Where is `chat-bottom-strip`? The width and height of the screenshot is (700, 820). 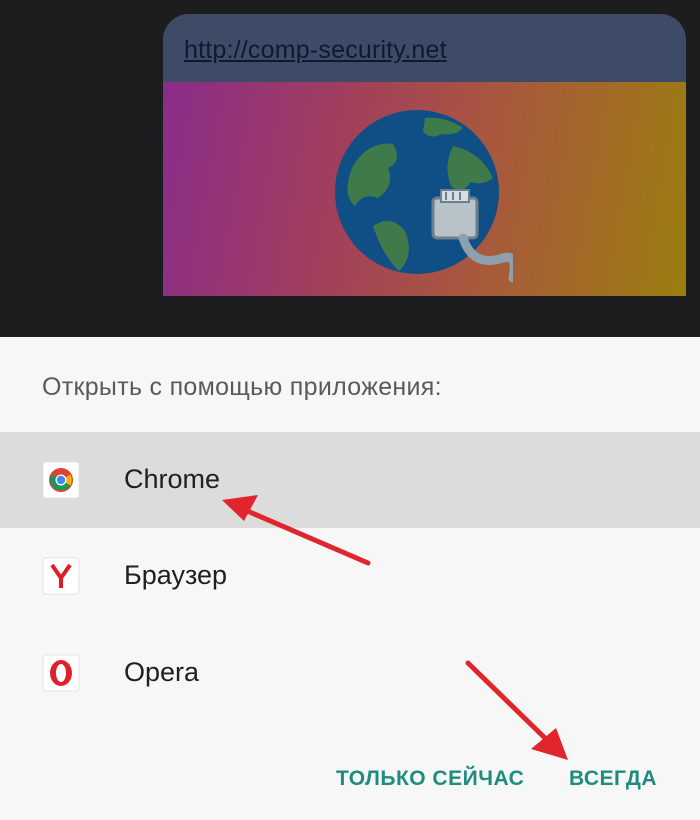 chat-bottom-strip is located at coordinates (350, 316).